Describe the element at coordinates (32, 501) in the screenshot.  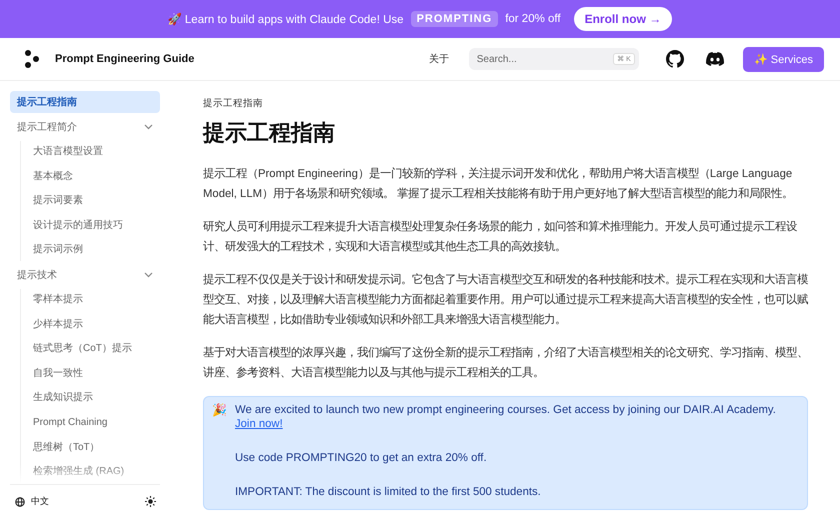
I see `language-selector: 中文` at that location.